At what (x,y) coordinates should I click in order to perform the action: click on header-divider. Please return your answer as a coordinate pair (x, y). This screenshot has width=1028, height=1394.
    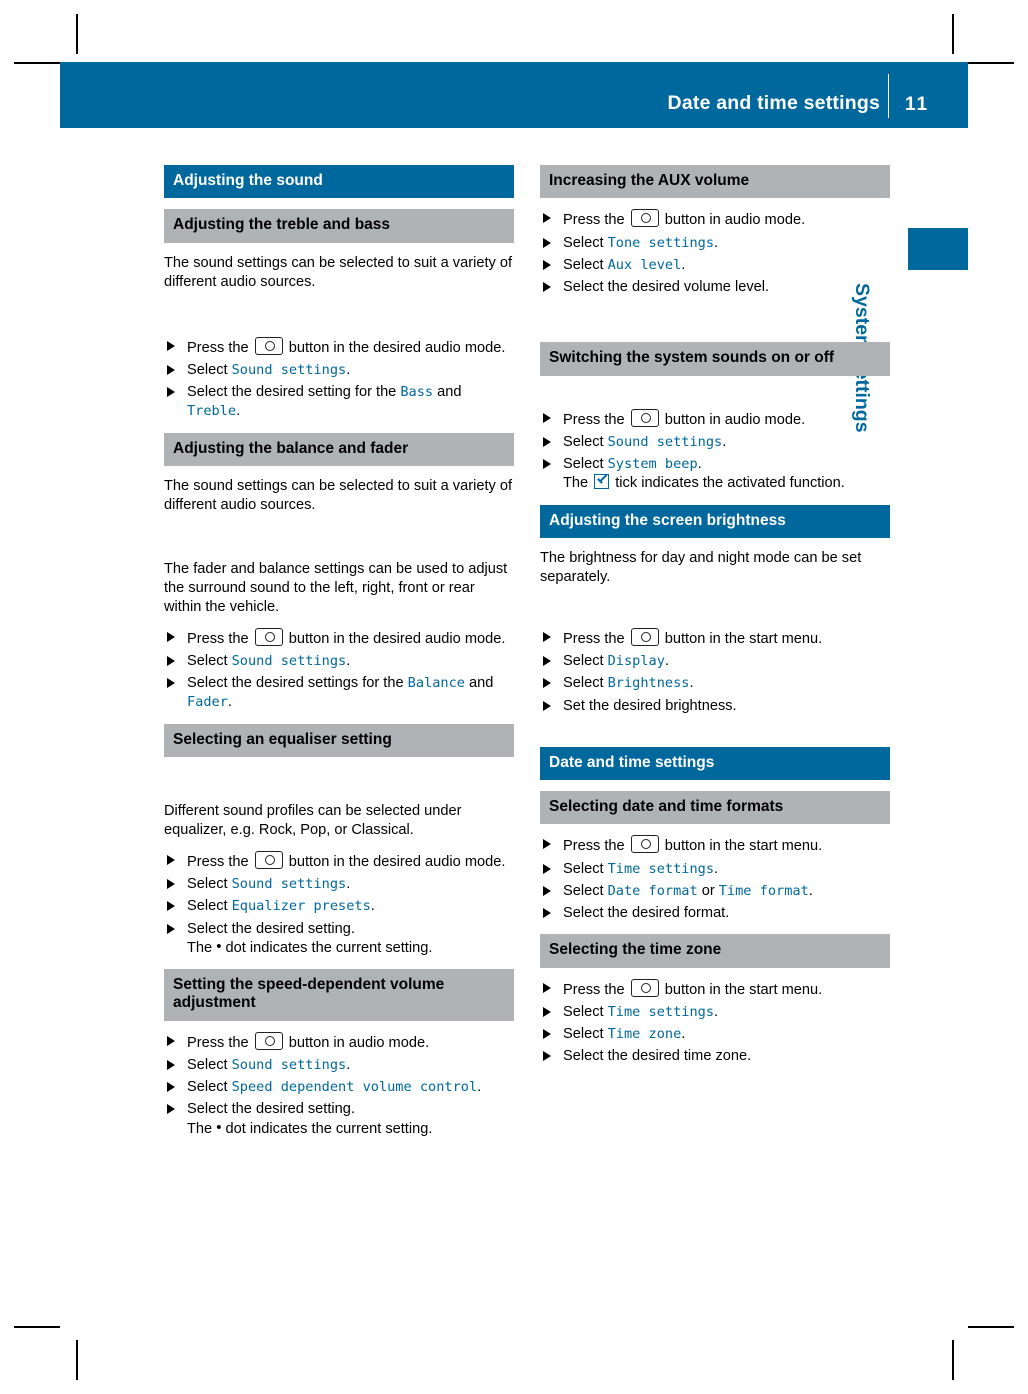
    Looking at the image, I should click on (888, 96).